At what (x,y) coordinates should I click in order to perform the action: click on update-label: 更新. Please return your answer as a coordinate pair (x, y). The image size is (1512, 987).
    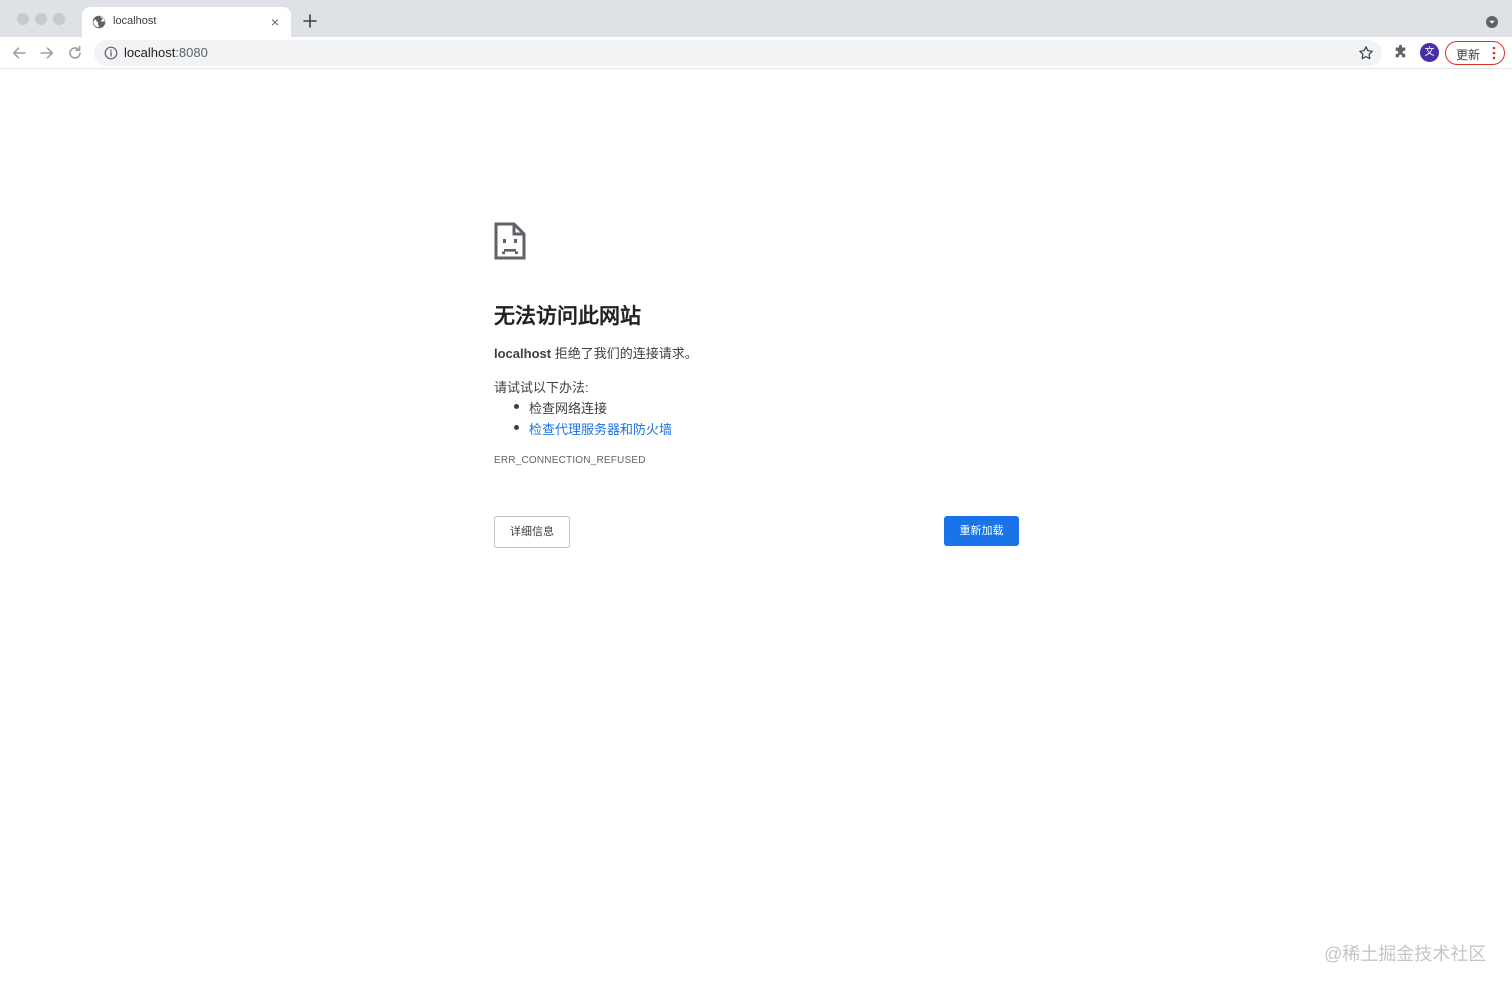
    Looking at the image, I should click on (1468, 55).